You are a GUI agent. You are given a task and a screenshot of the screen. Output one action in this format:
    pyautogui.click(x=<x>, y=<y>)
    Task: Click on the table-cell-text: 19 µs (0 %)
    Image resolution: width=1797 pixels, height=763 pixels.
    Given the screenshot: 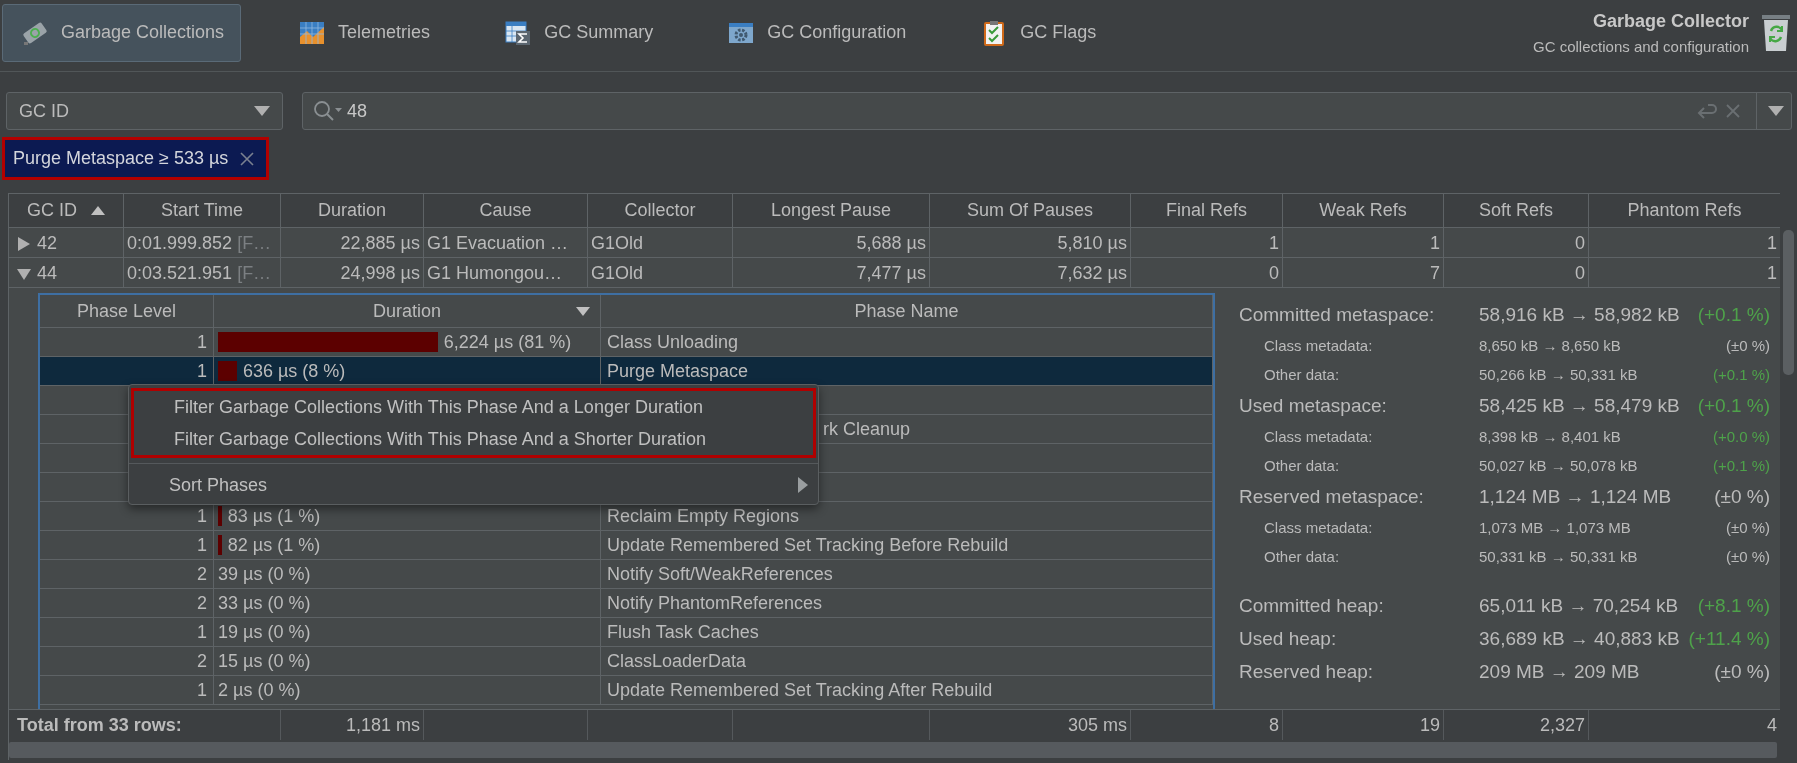 What is the action you would take?
    pyautogui.click(x=264, y=632)
    